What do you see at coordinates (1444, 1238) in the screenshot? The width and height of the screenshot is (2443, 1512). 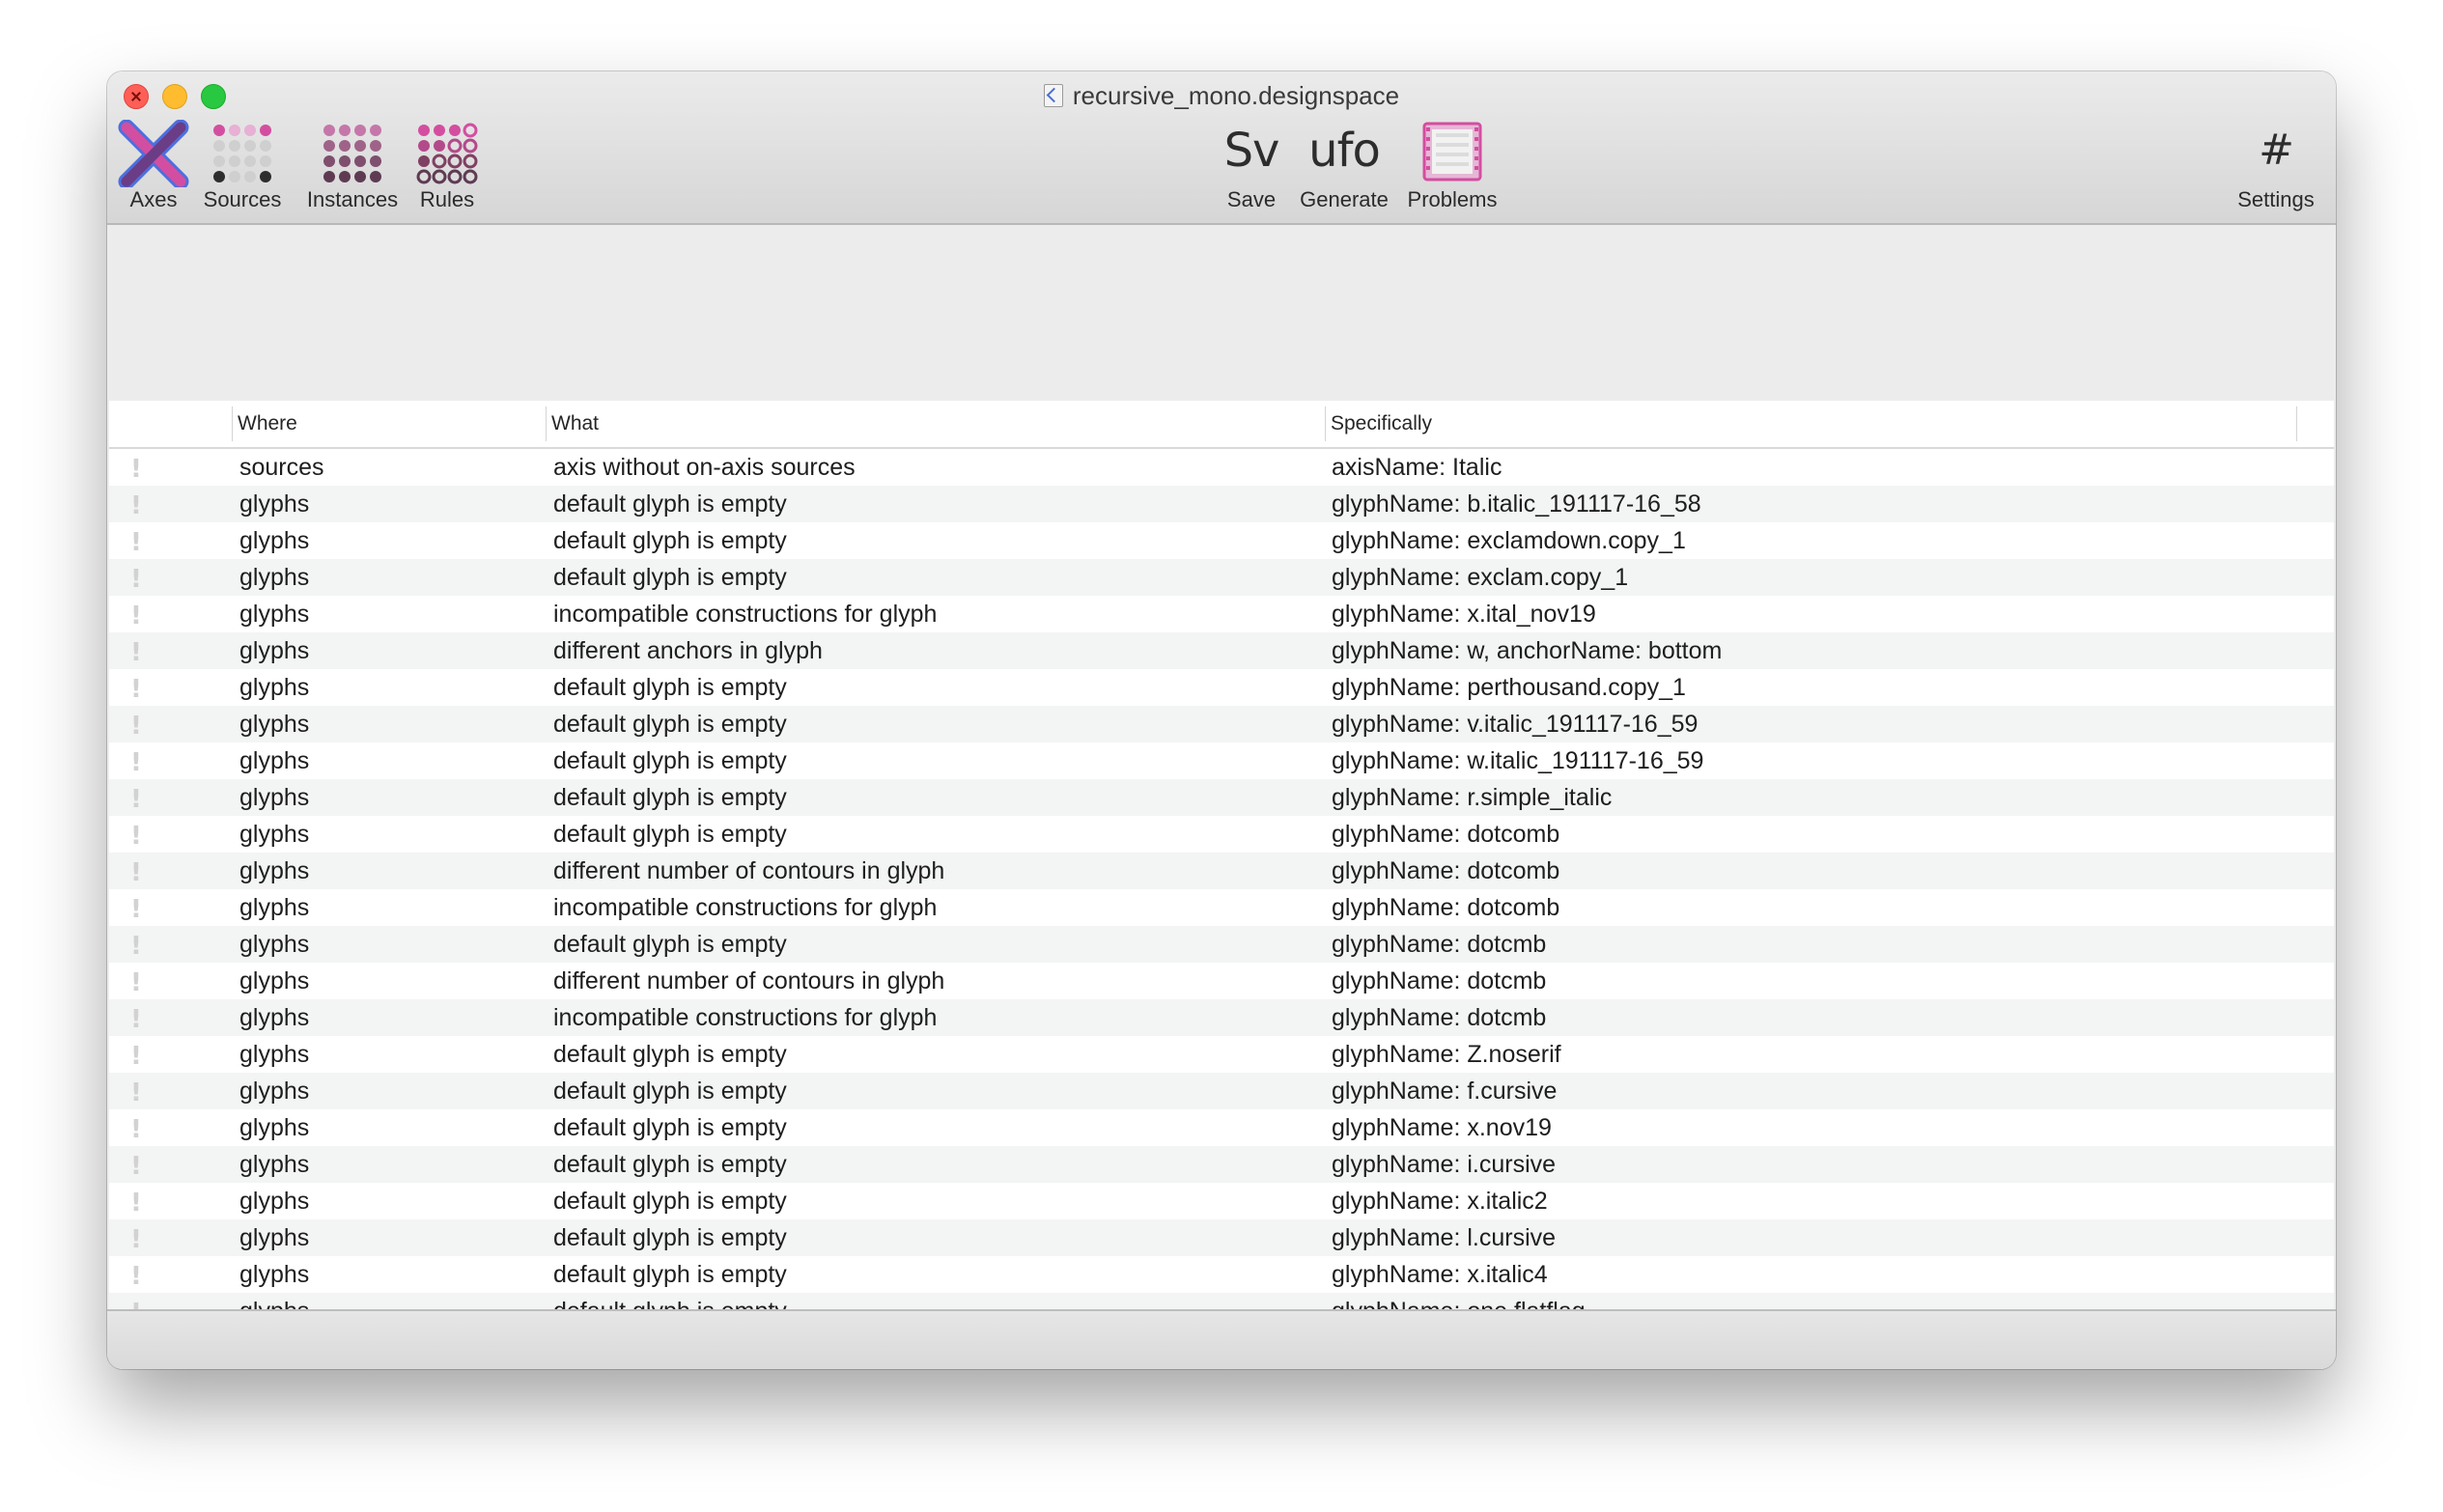 I see `cell-specifically: glyphName: l.cursive` at bounding box center [1444, 1238].